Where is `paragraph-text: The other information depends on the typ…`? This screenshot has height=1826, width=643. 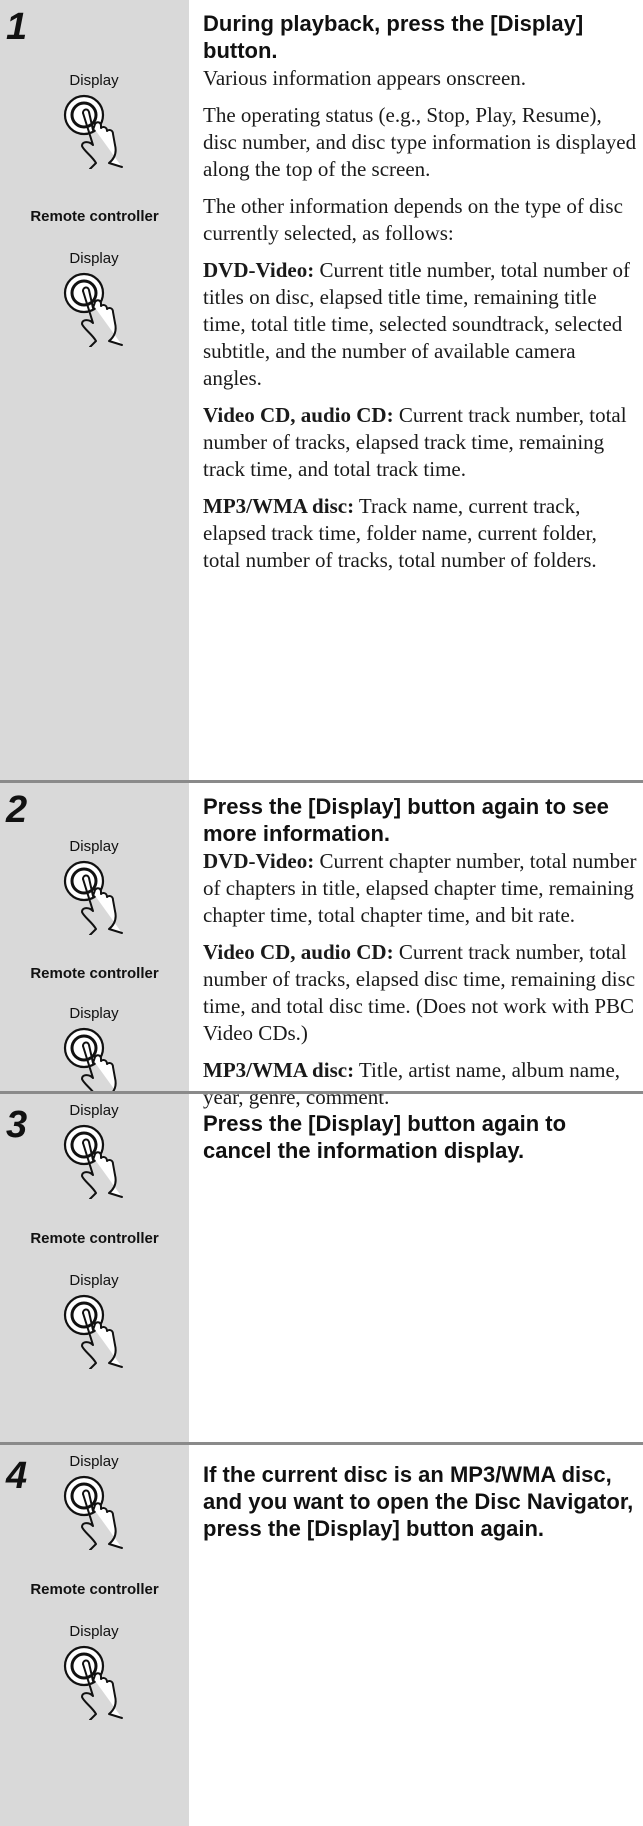
paragraph-text: The other information depends on the typ… is located at coordinates (413, 219).